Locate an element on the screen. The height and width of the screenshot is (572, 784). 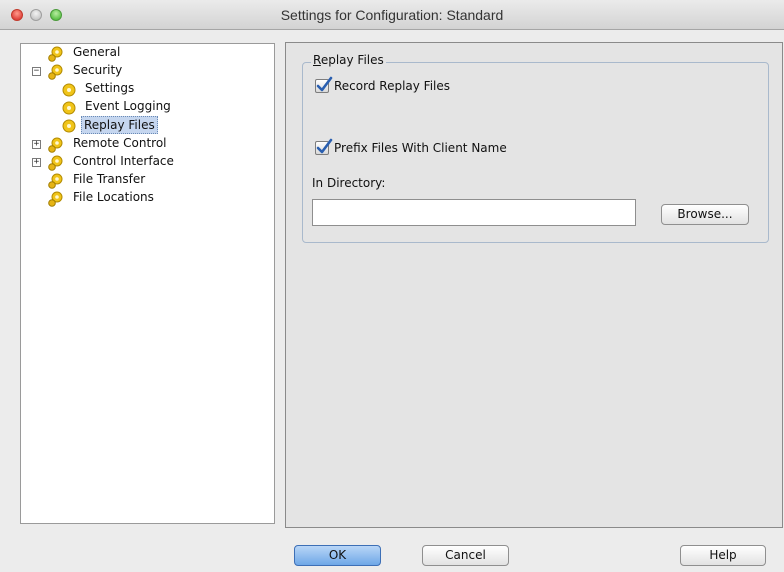
expand-control-interface-button: + is located at coordinates (36, 162).